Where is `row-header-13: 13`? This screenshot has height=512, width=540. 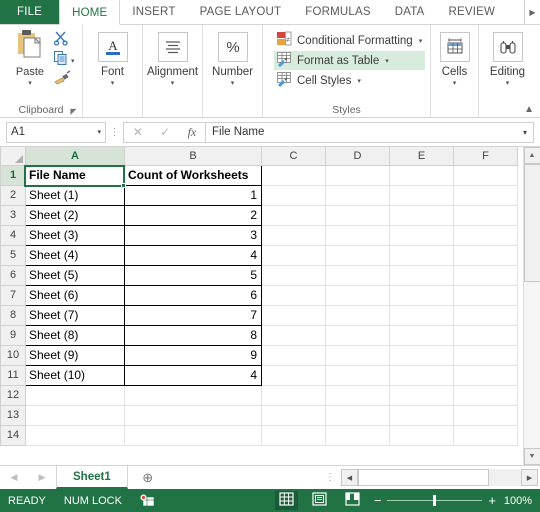 row-header-13: 13 is located at coordinates (13, 415).